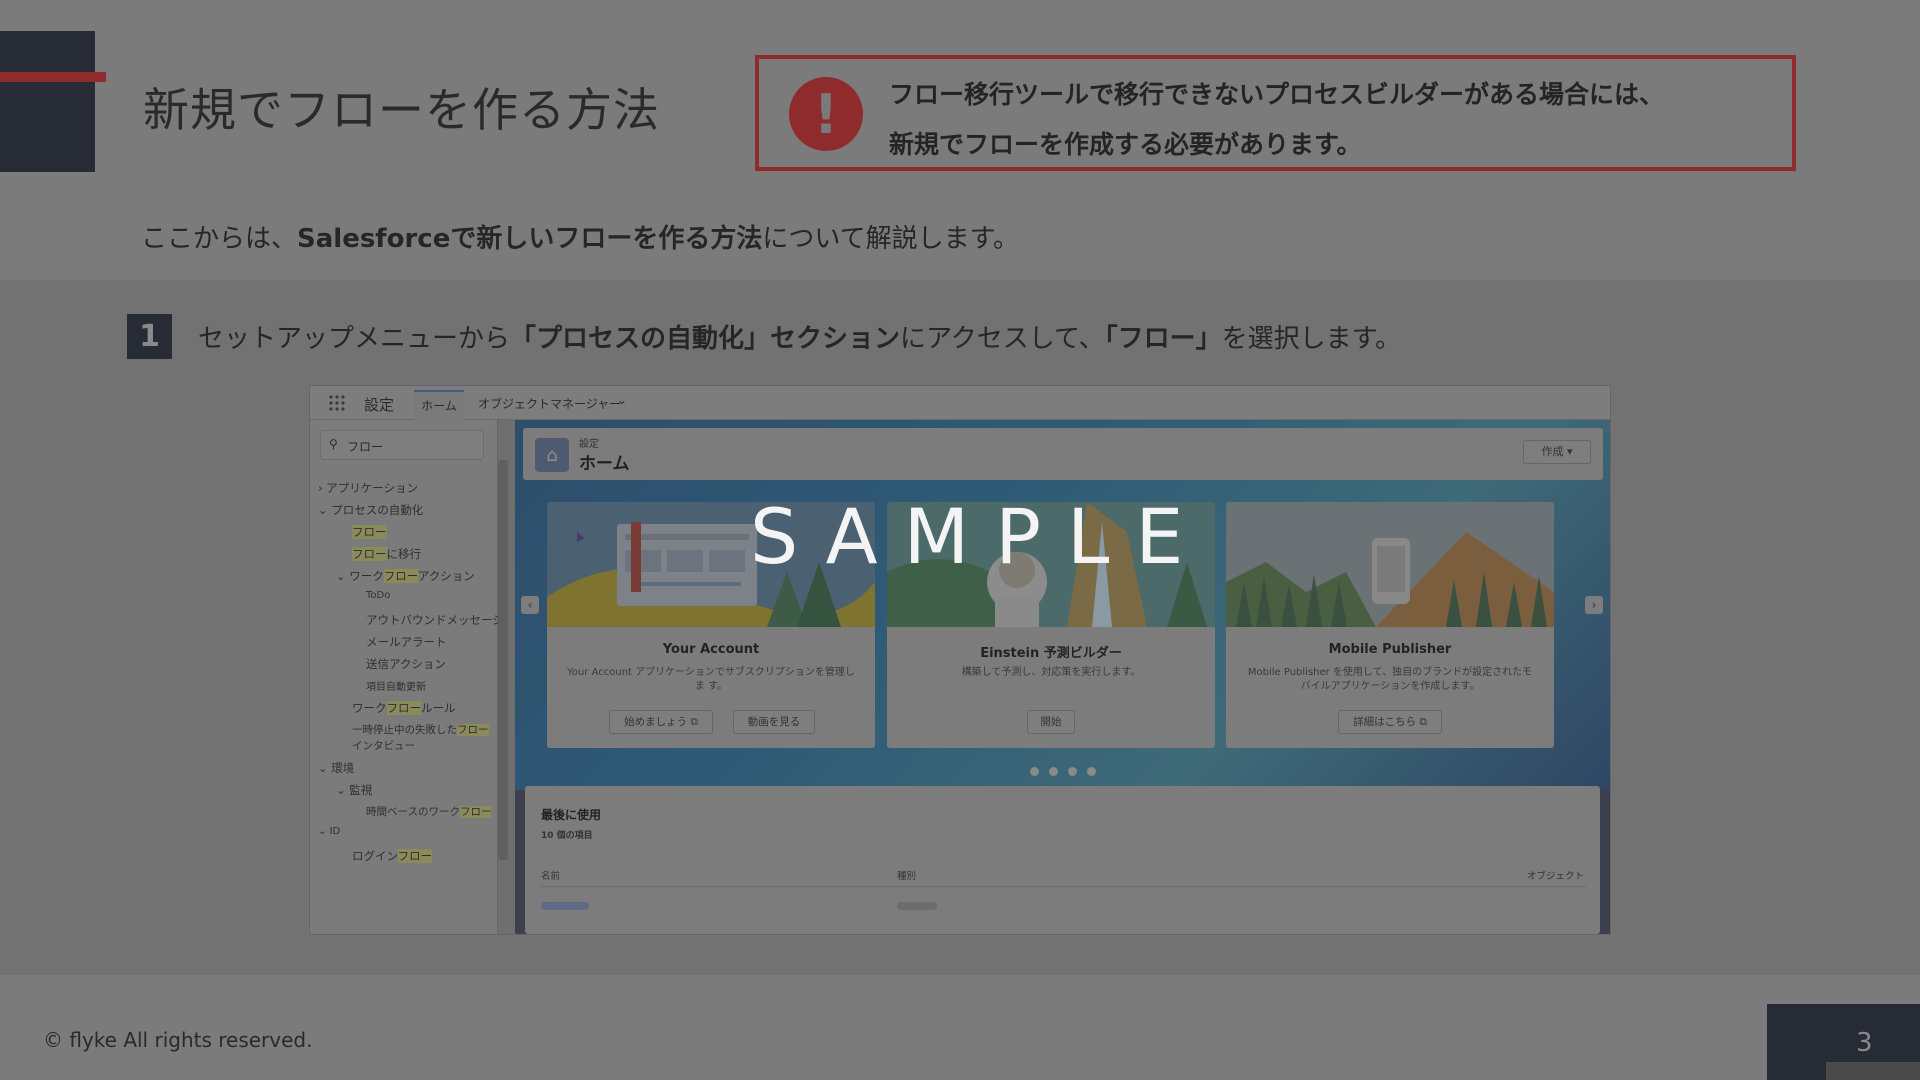 The height and width of the screenshot is (1080, 1920). I want to click on tree-item-workflow-rule: ワークフロールール, so click(404, 708).